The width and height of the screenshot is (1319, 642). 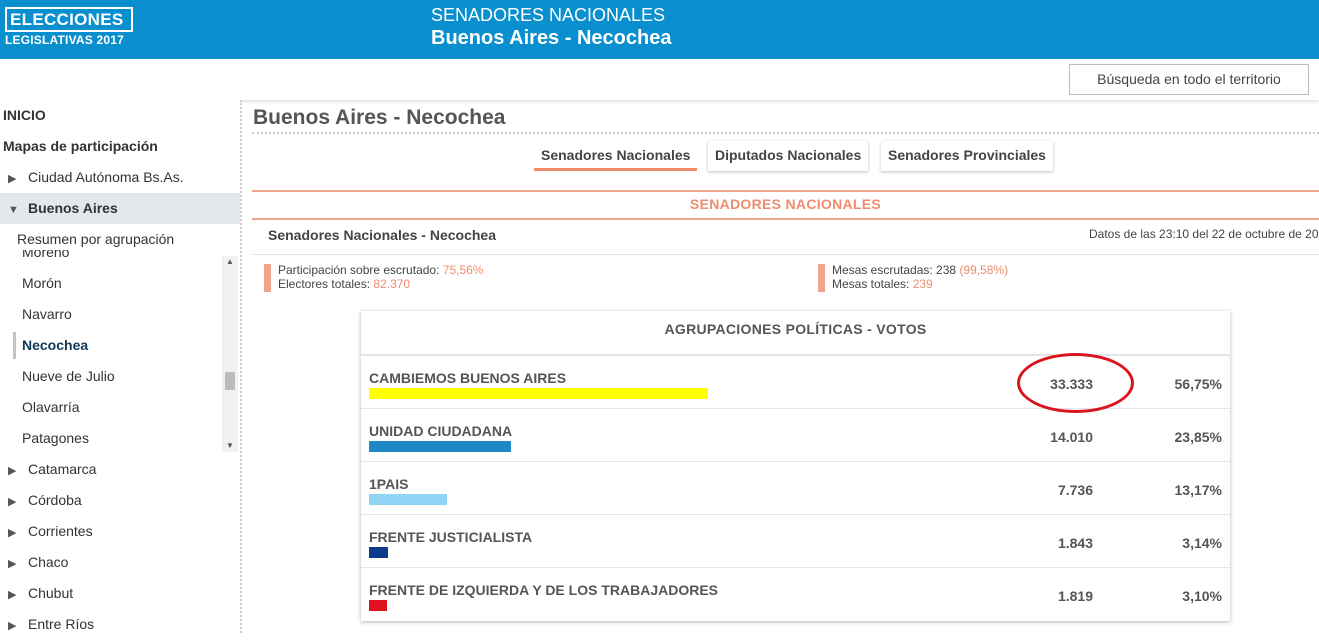 What do you see at coordinates (73, 208) in the screenshot?
I see `sidebar-item-label: Buenos Aires` at bounding box center [73, 208].